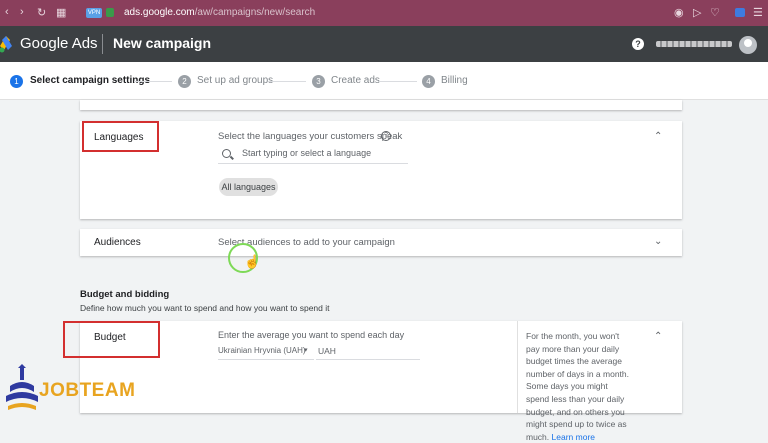  I want to click on learn-more-link: Learn more, so click(573, 437).